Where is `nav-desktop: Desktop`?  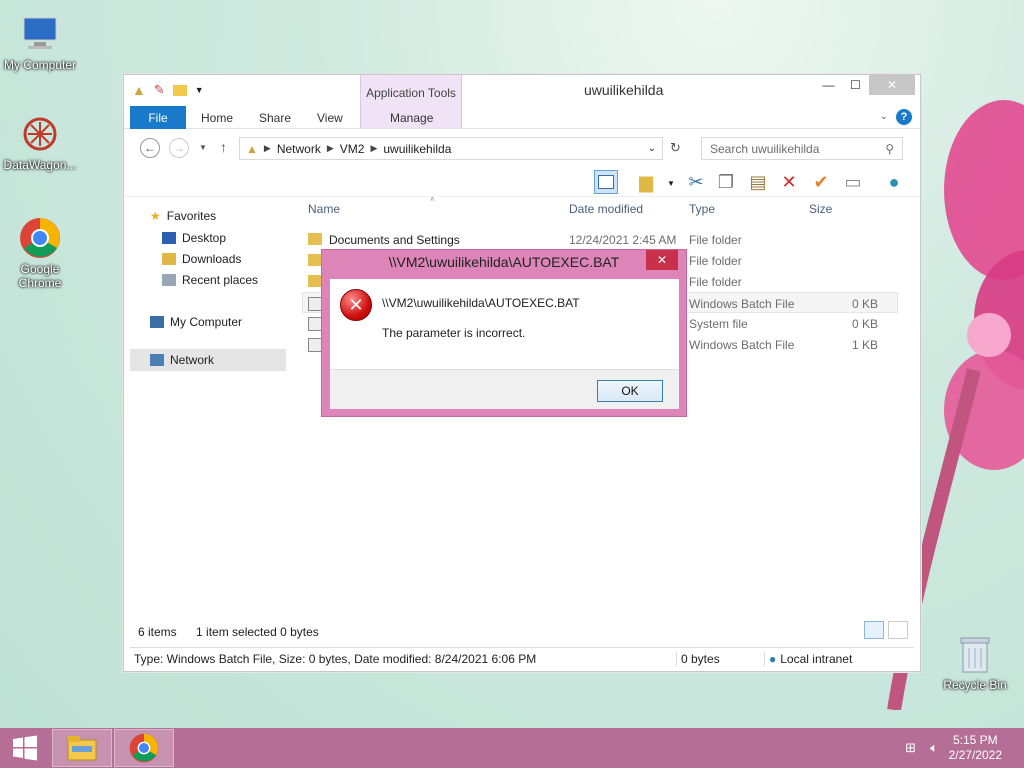
nav-desktop: Desktop is located at coordinates (194, 238).